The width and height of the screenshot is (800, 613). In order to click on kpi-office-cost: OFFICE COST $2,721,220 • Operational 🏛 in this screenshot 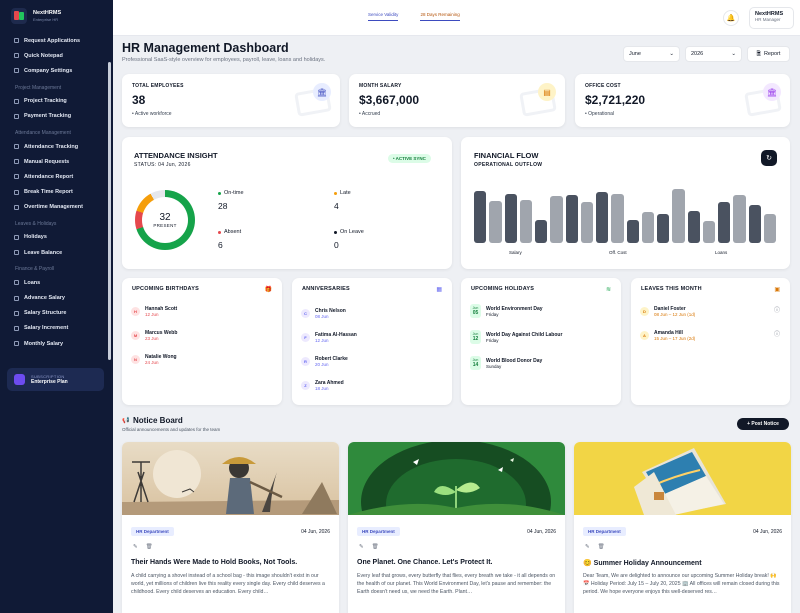, I will do `click(682, 100)`.